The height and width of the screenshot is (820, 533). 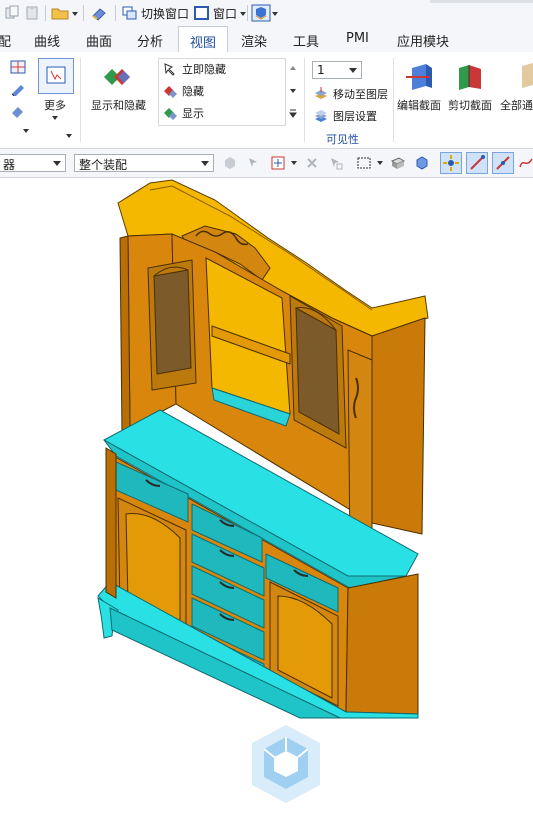 What do you see at coordinates (75, 13) in the screenshot?
I see `dropdown-arrow-icon` at bounding box center [75, 13].